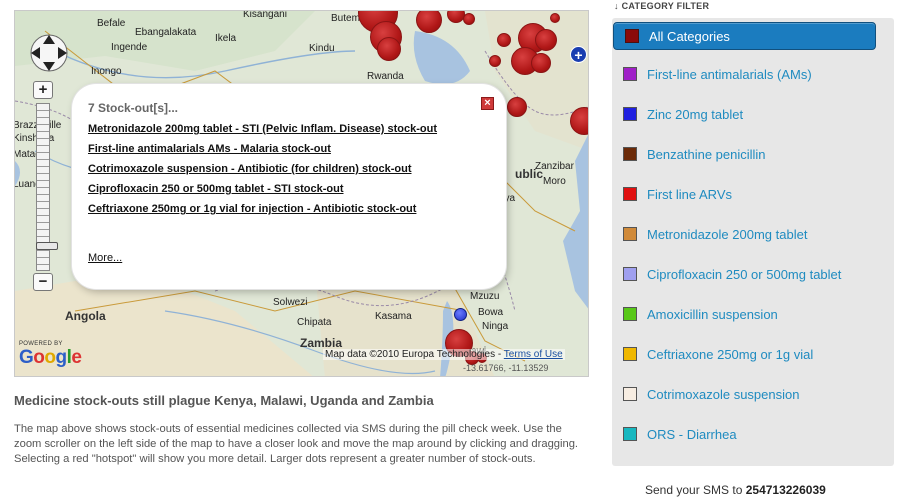 The width and height of the screenshot is (910, 498). What do you see at coordinates (322, 48) in the screenshot?
I see `place-label: Kindu` at bounding box center [322, 48].